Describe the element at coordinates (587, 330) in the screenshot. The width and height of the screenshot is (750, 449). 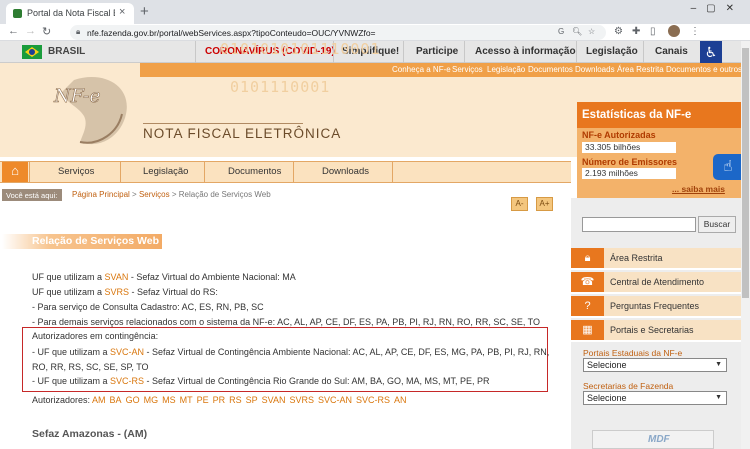
I see `building-icon: ▦` at that location.